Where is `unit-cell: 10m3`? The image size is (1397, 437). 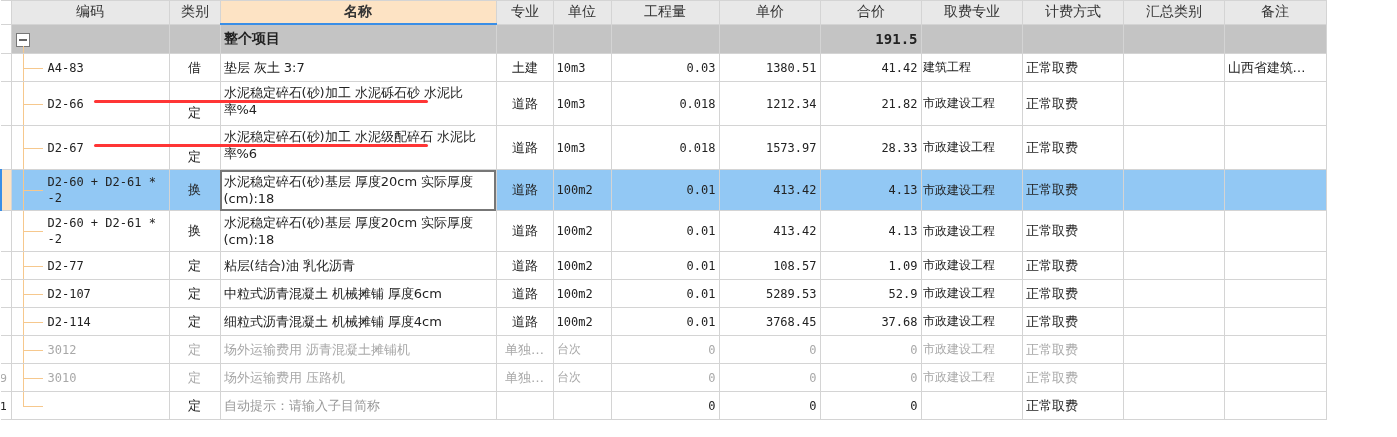
unit-cell: 10m3 is located at coordinates (571, 67).